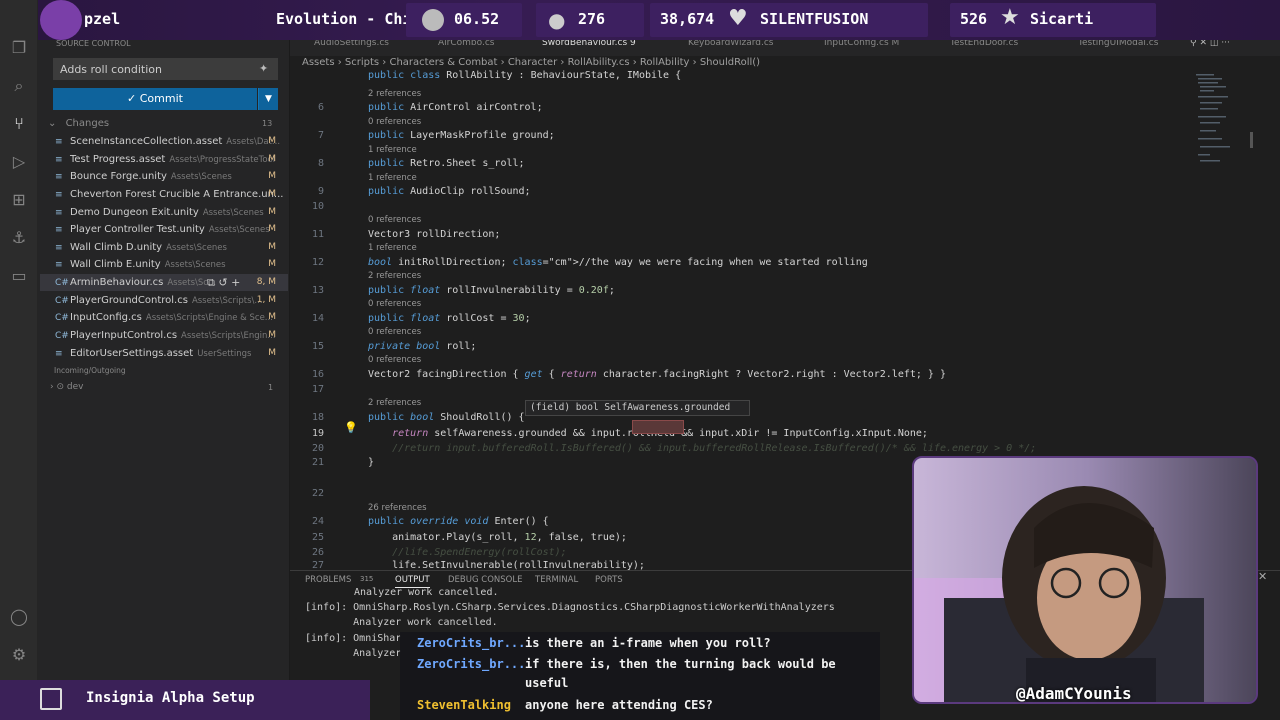  I want to click on heart-icon: ♥, so click(738, 18).